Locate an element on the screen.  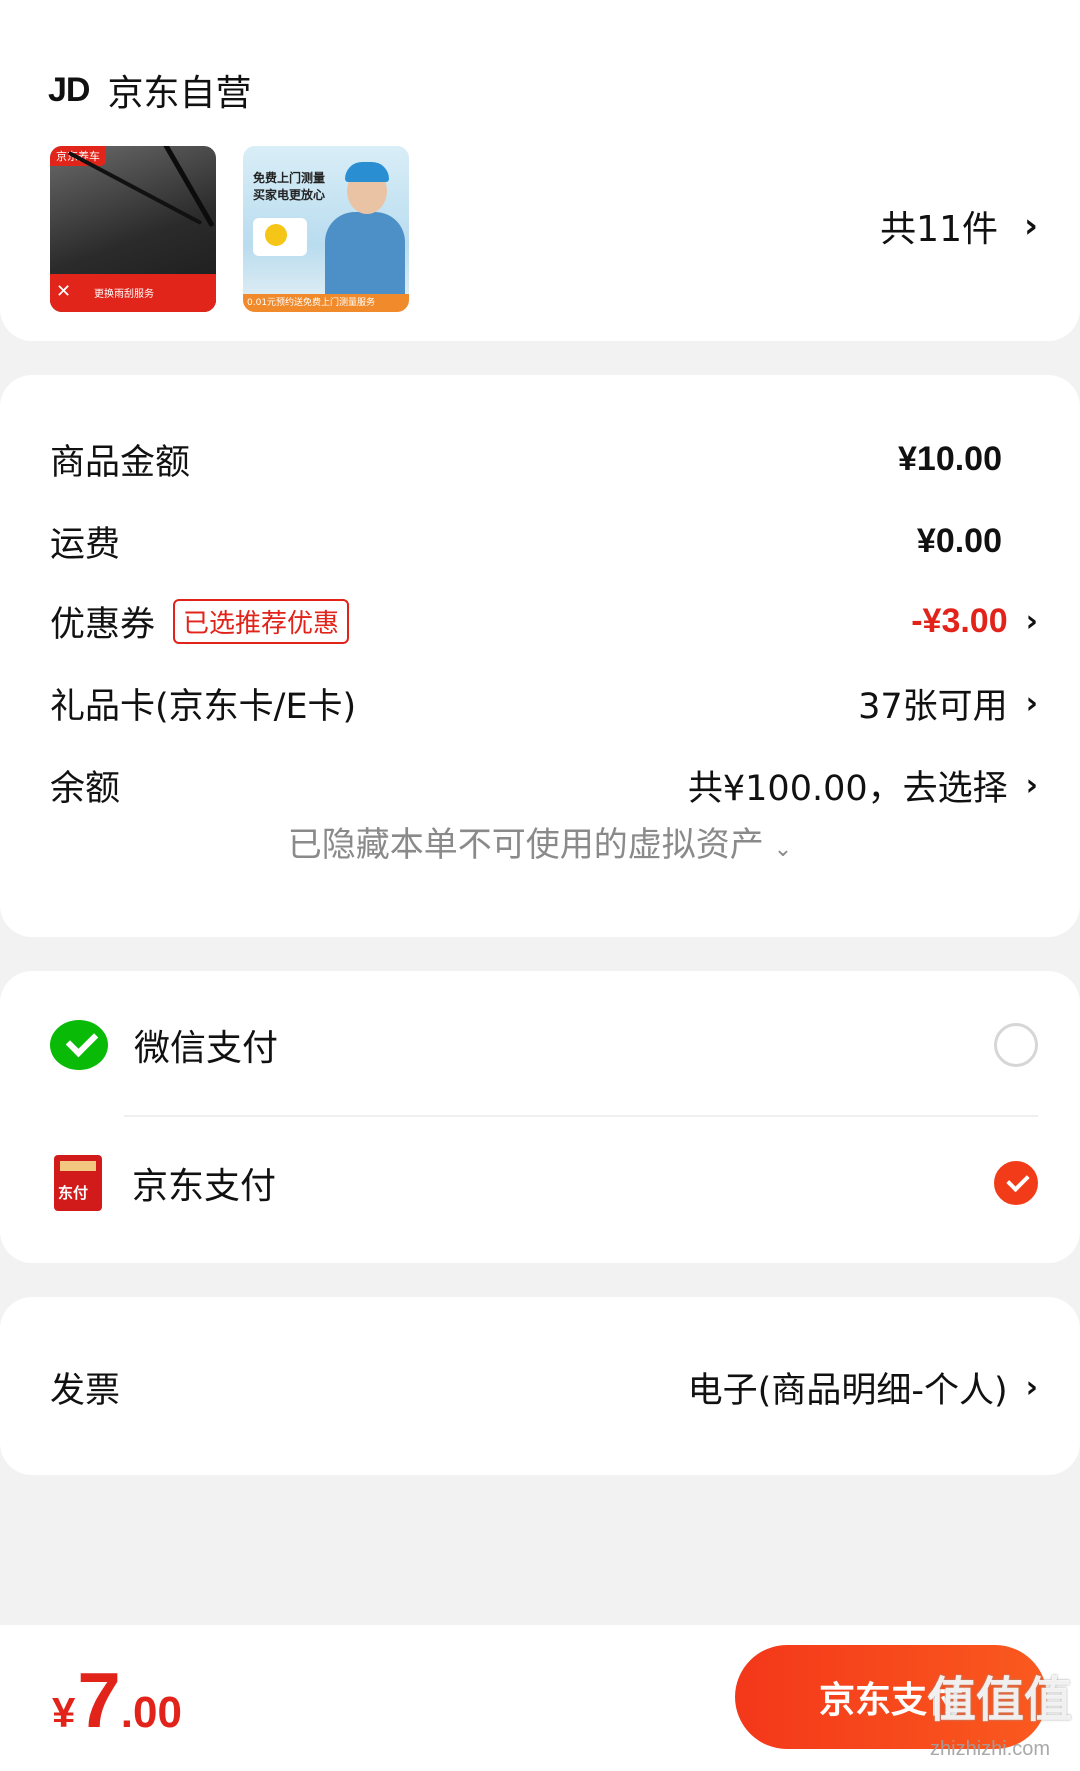
giftcard-value: 37张可用 is located at coordinates (933, 706).